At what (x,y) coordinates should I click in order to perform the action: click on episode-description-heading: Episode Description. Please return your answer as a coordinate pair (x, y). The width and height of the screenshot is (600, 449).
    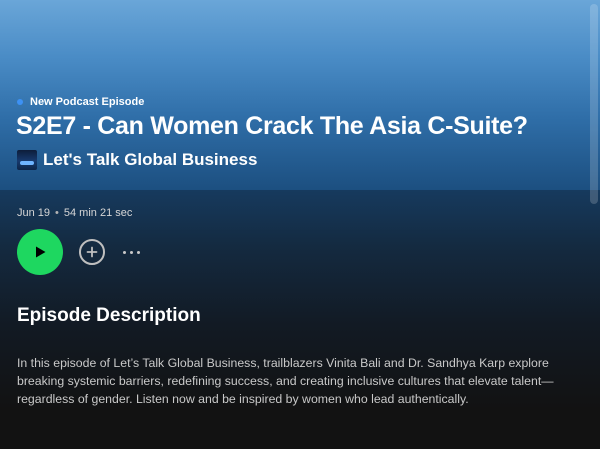
    Looking at the image, I should click on (109, 315).